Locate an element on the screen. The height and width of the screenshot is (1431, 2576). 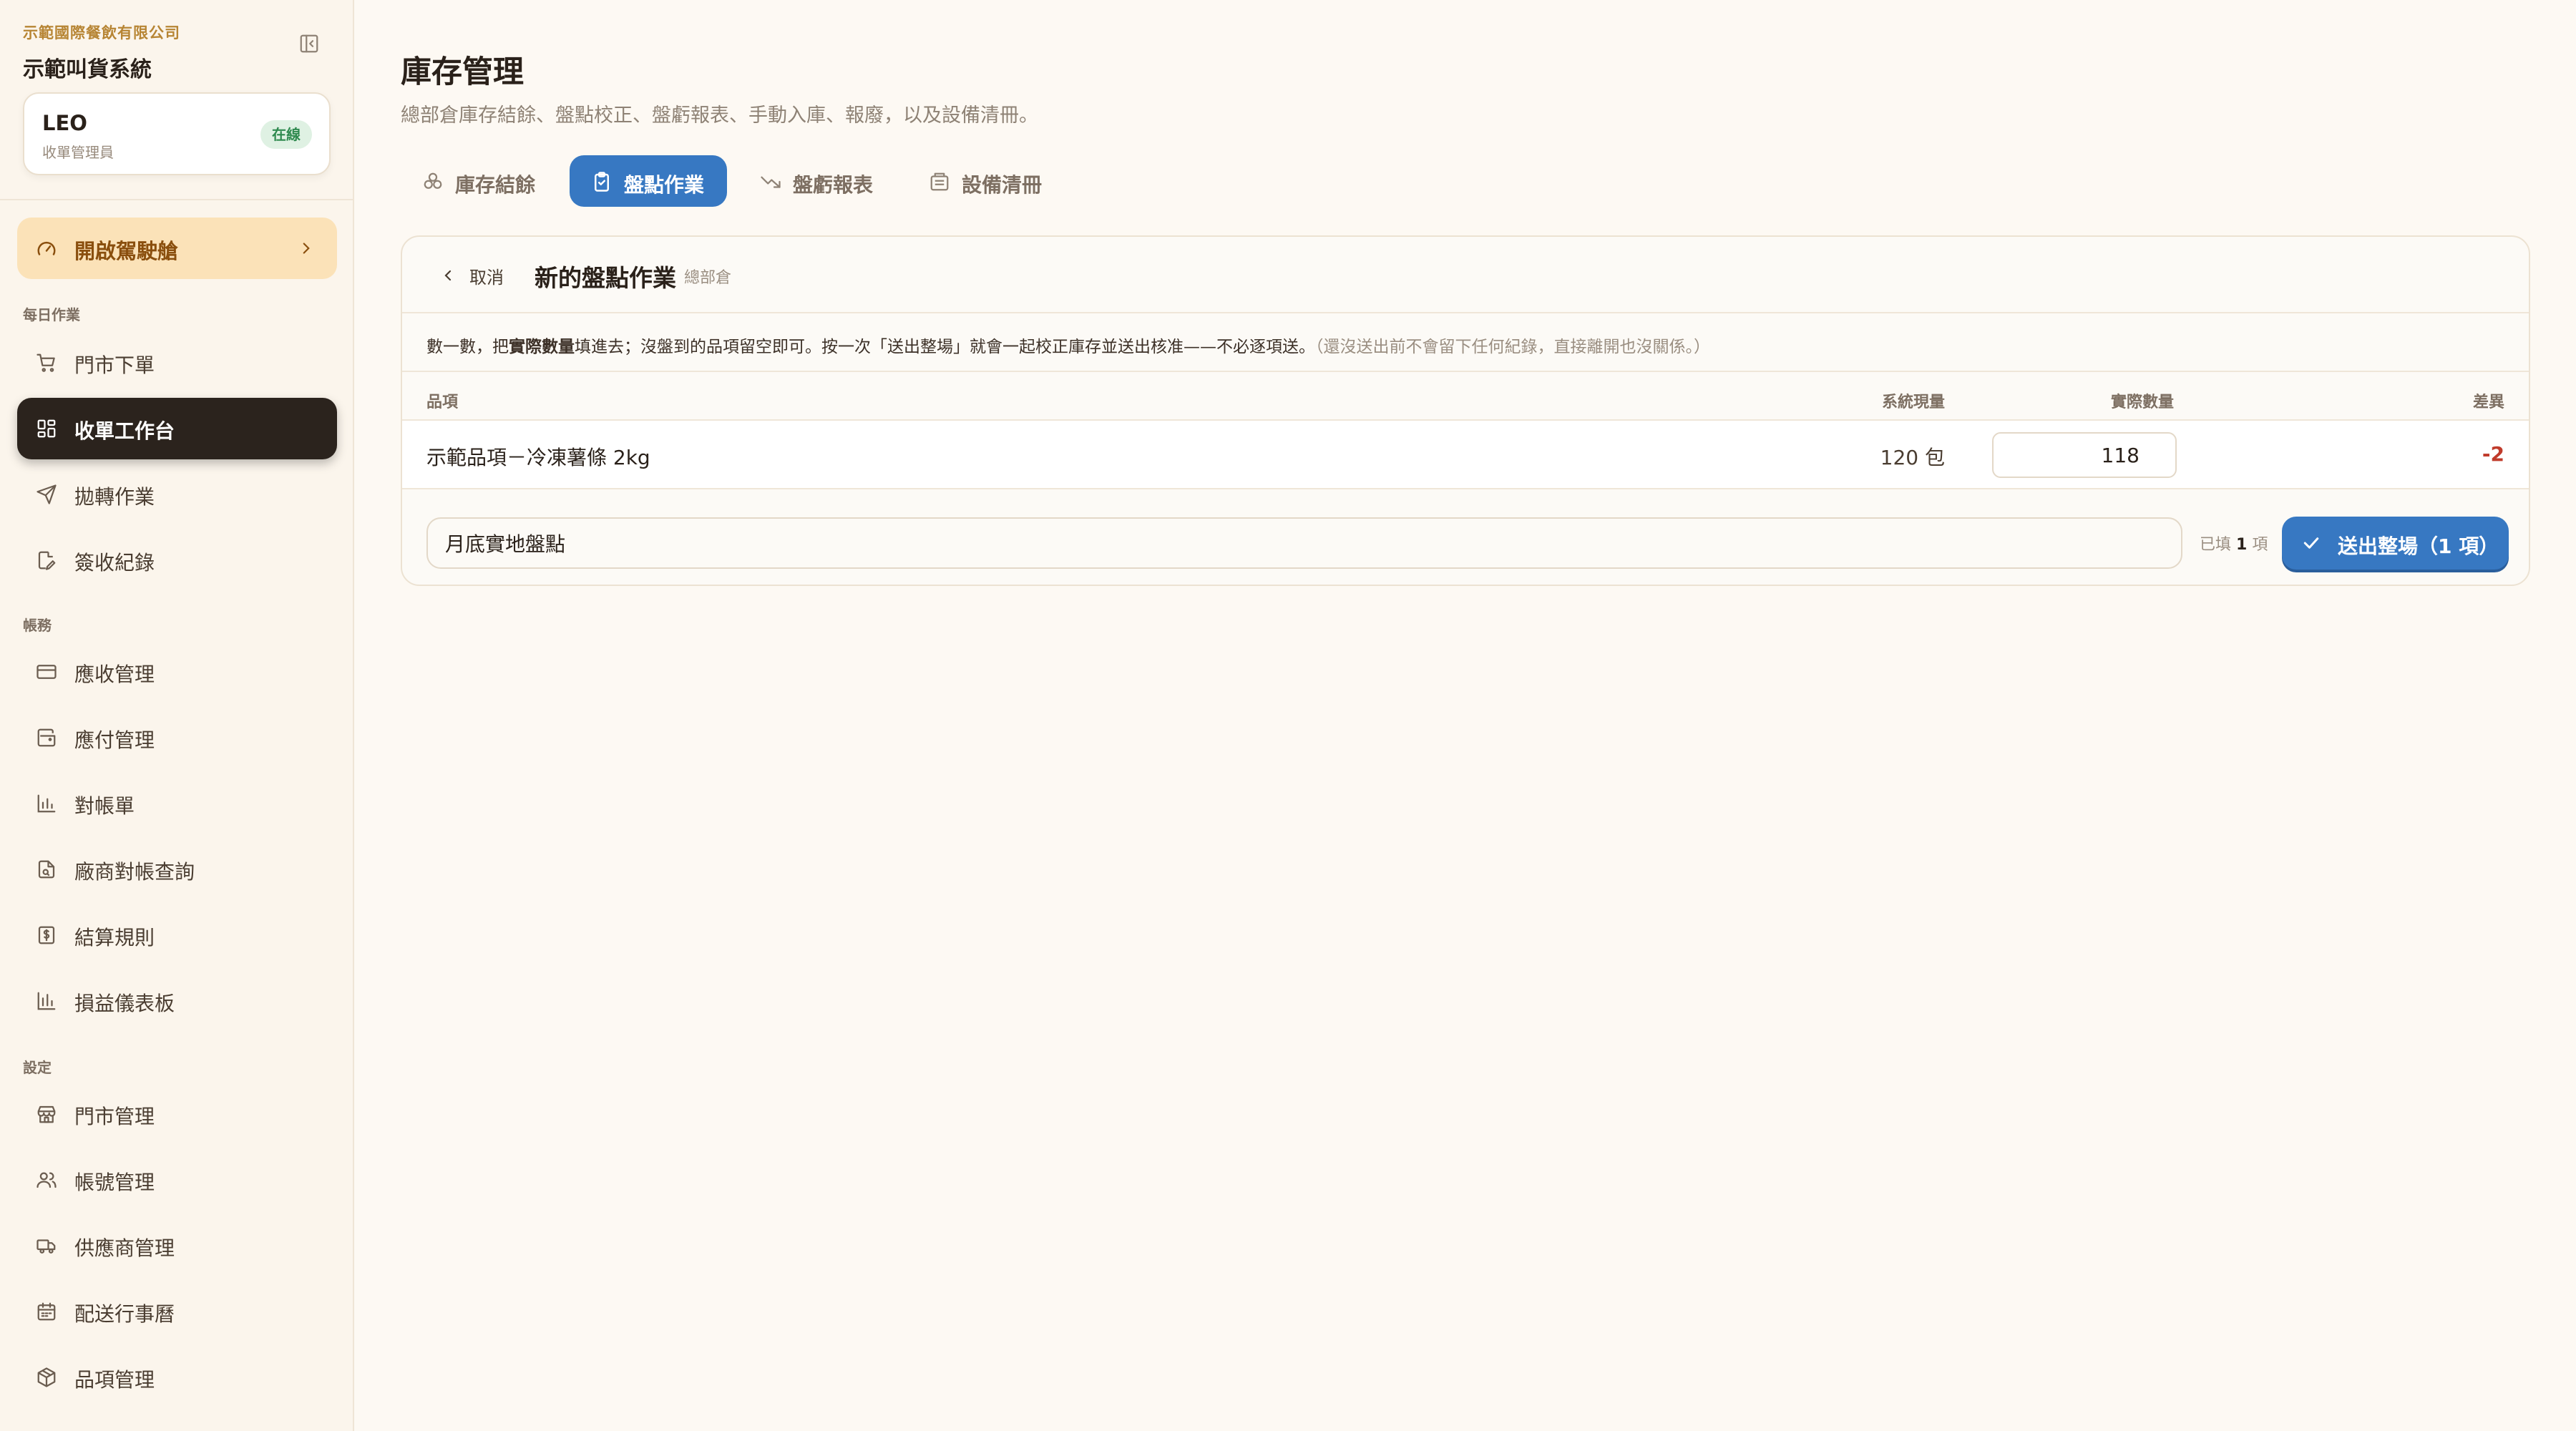
sidebar-item-label: 簽收紀錄 is located at coordinates (114, 563).